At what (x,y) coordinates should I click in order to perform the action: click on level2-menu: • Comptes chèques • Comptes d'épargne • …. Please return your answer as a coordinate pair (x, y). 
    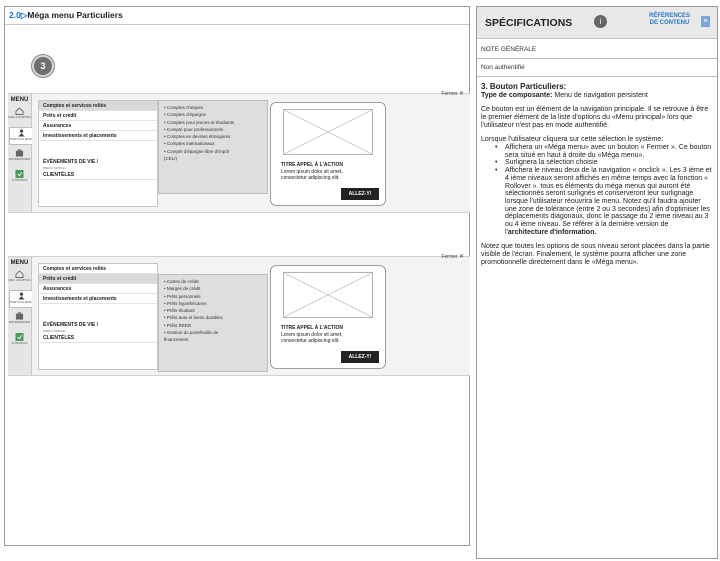
    Looking at the image, I should click on (213, 147).